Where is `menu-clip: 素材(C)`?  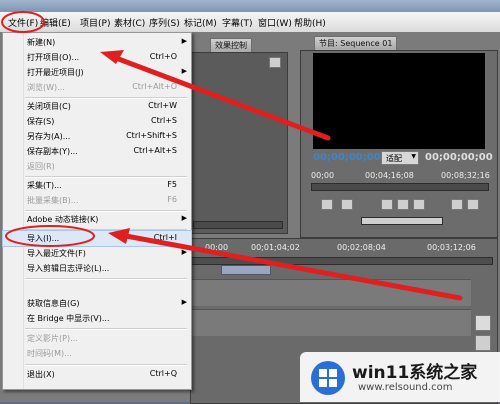
menu-clip: 素材(C) is located at coordinates (129, 22).